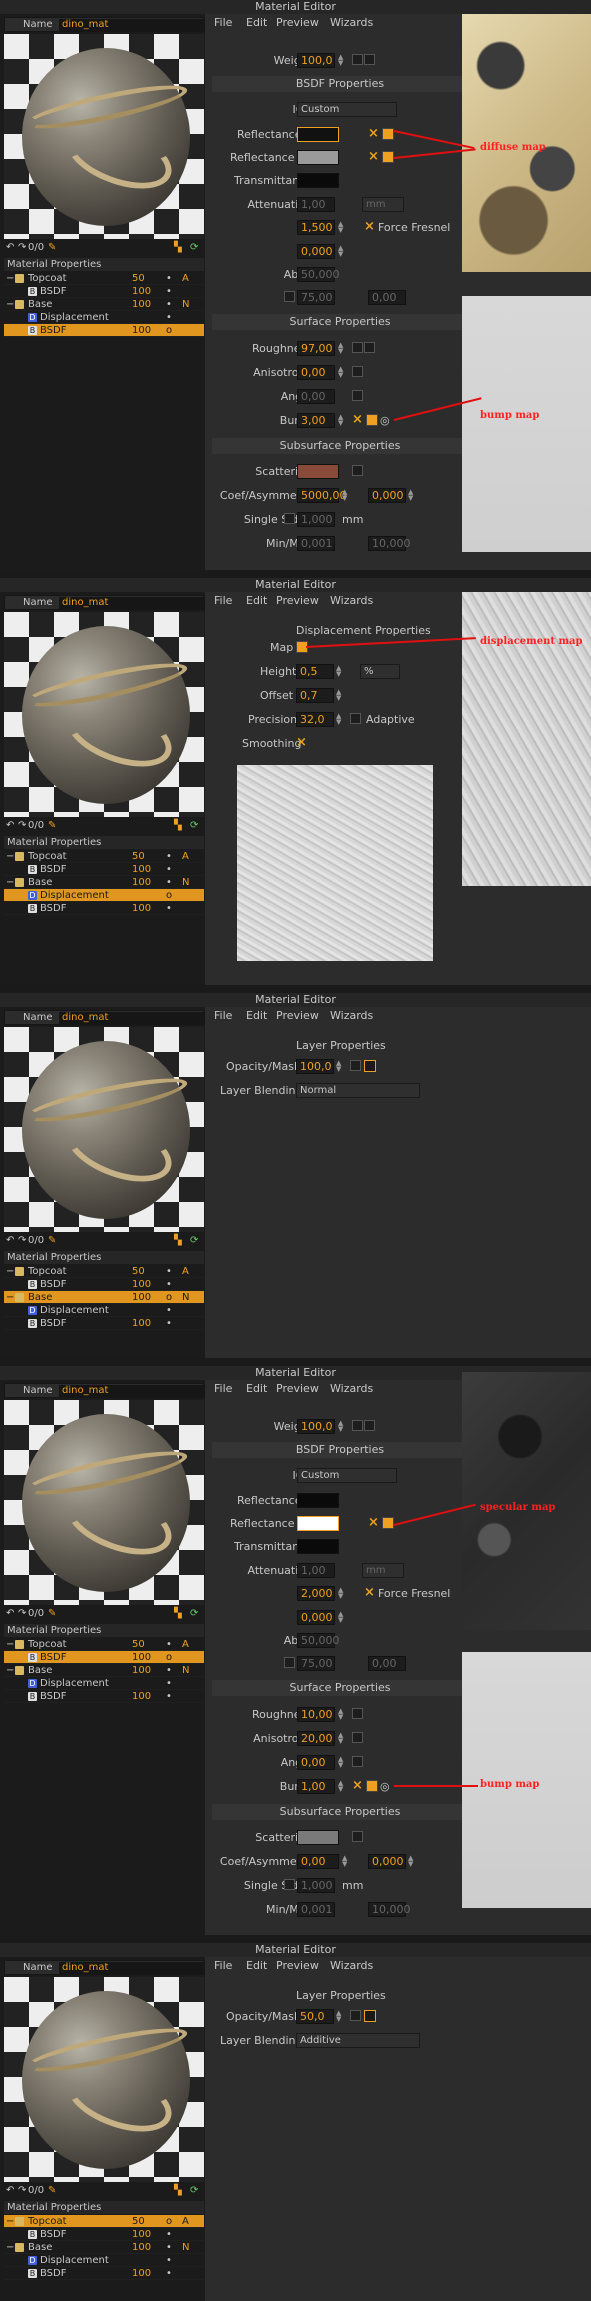 This screenshot has height=2301, width=591. Describe the element at coordinates (385, 1786) in the screenshot. I see `bump-normal-icon: ◎` at that location.